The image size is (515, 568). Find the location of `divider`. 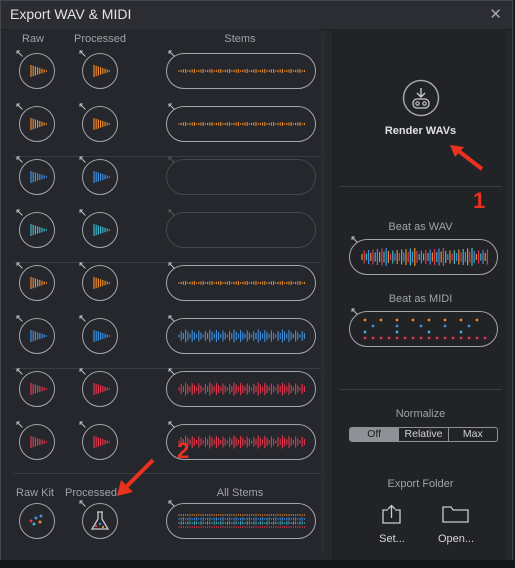

divider is located at coordinates (420, 186).